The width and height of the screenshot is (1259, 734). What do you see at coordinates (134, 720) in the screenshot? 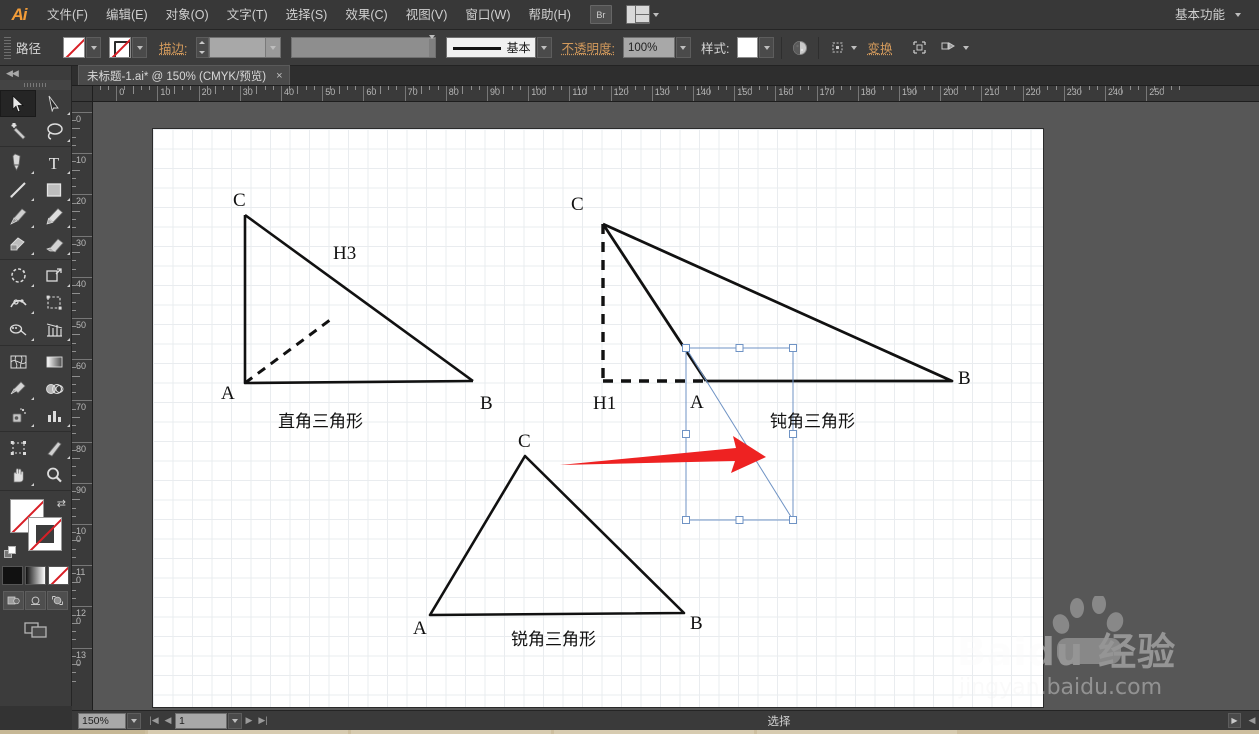
I see `zoom-chevron-down-icon` at bounding box center [134, 720].